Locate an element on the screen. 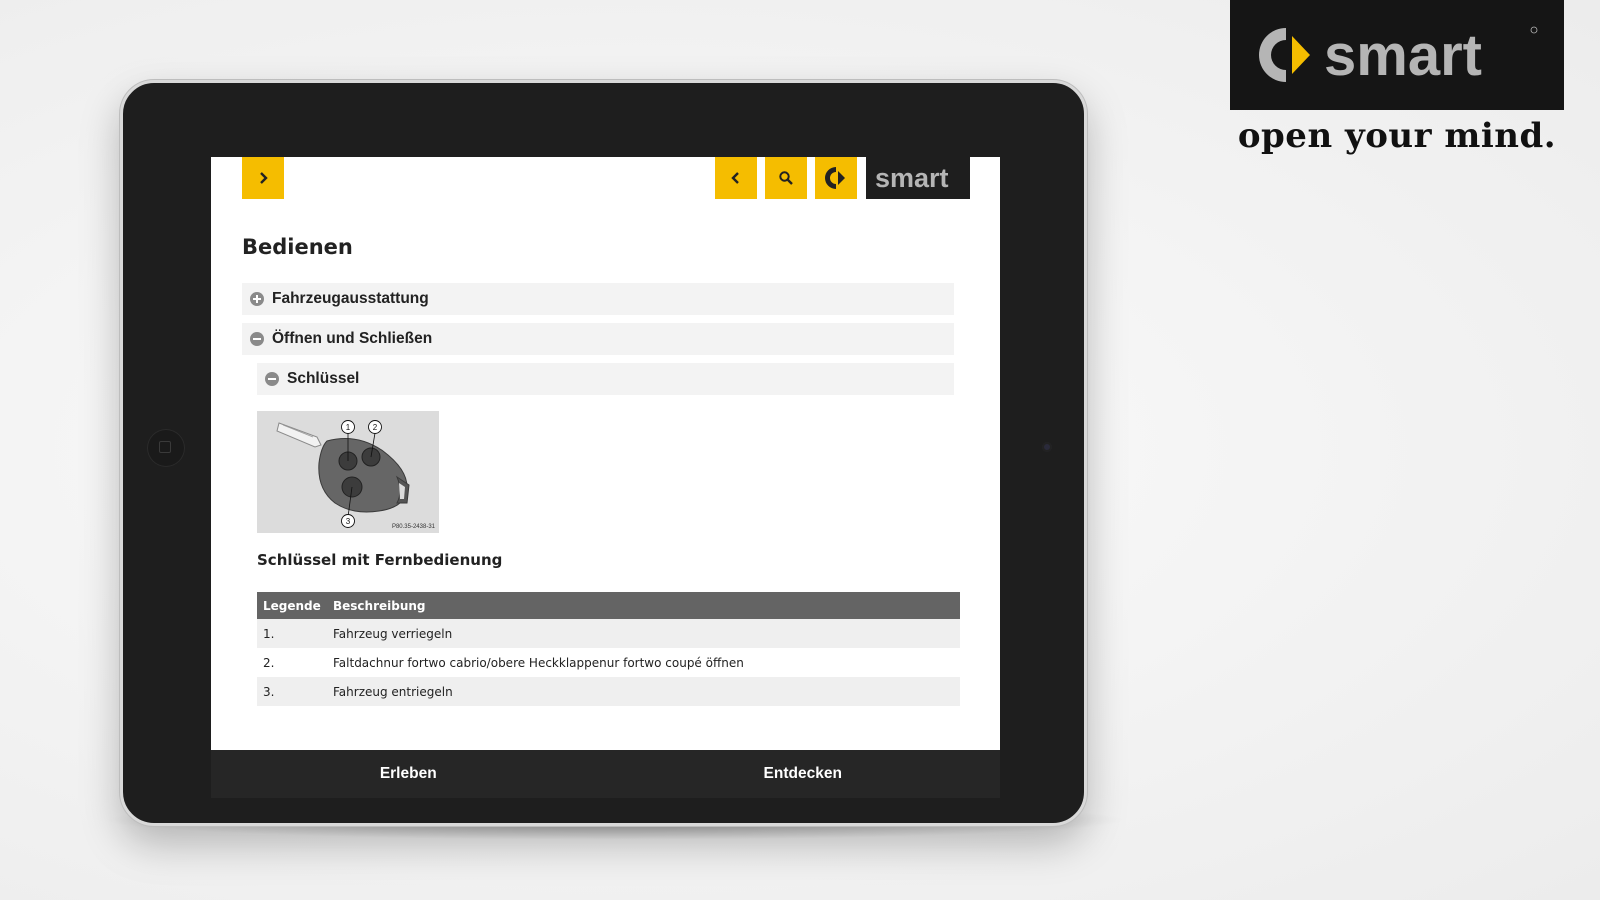 This screenshot has width=1600, height=900. callout-1: 1 is located at coordinates (348, 427).